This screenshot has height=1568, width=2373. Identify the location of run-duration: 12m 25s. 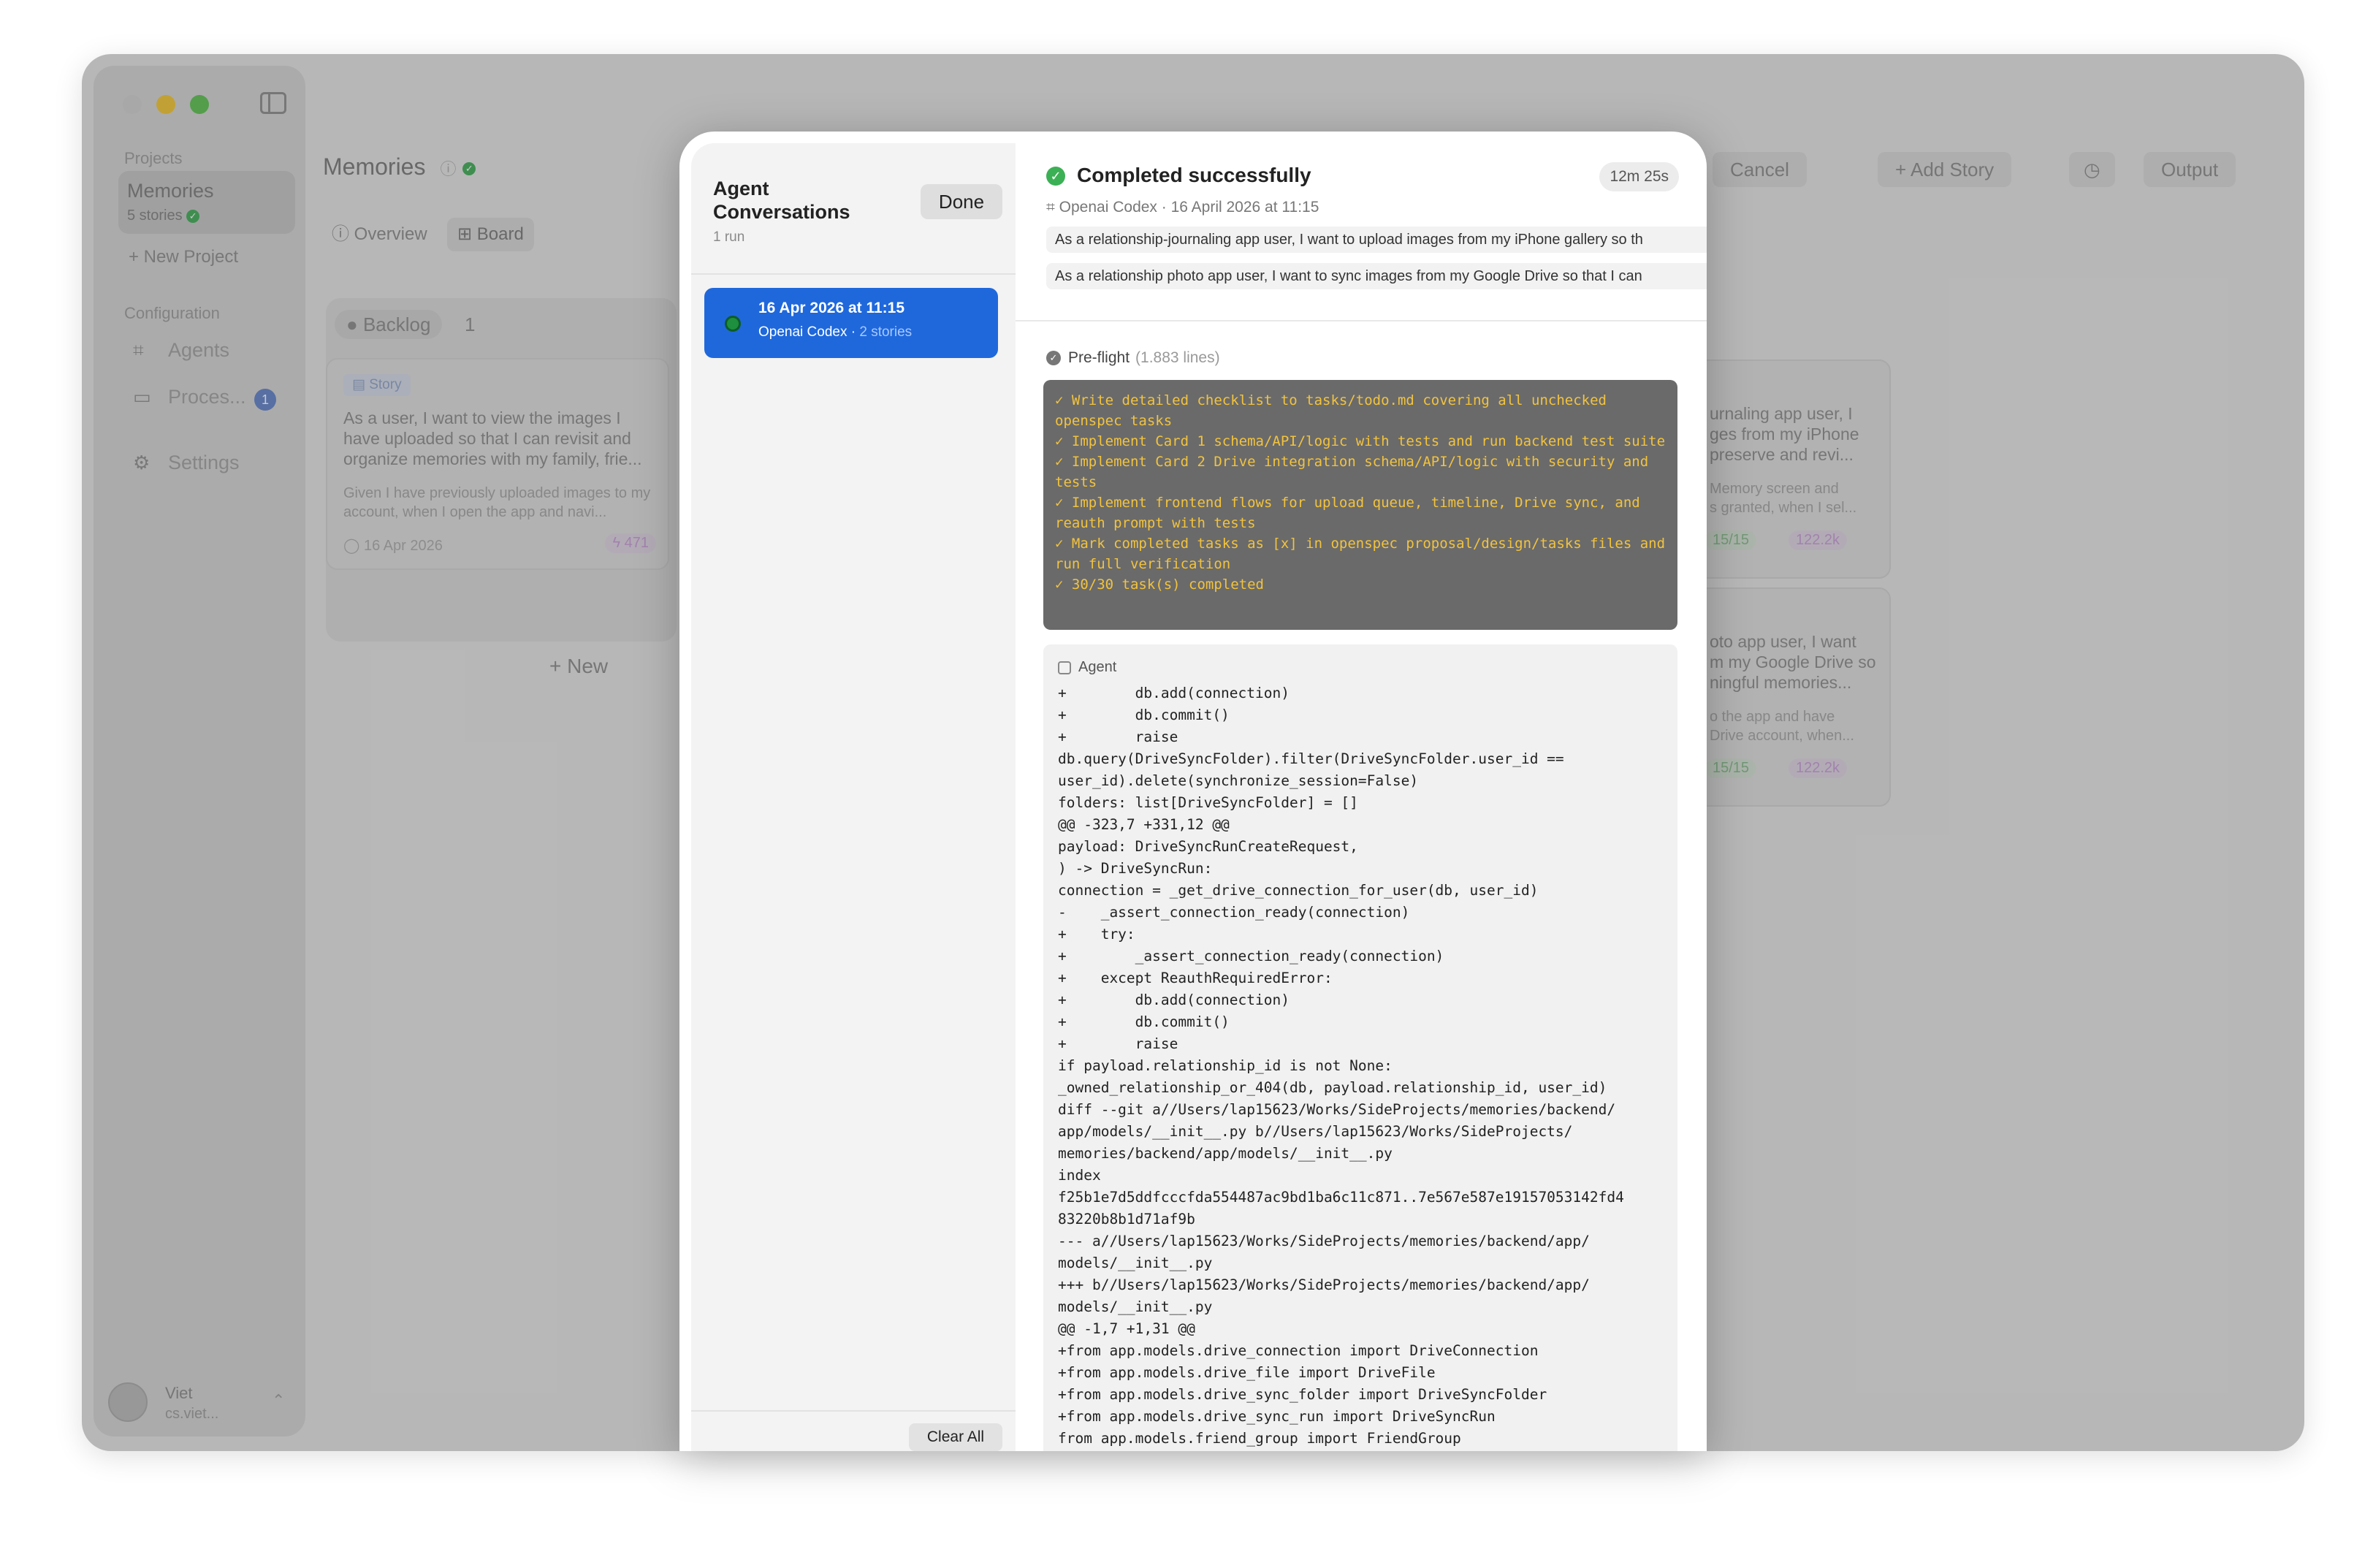
(1639, 176).